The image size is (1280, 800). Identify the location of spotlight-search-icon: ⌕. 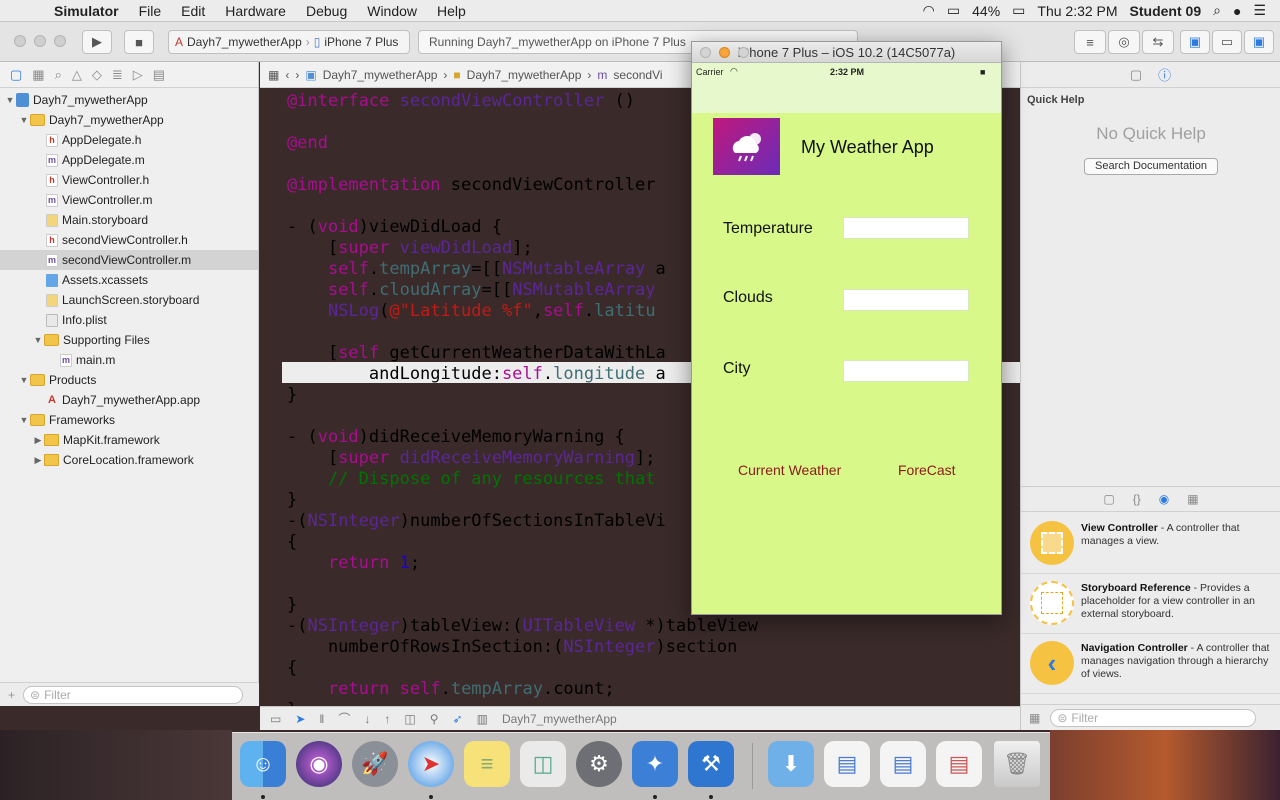
(1217, 10).